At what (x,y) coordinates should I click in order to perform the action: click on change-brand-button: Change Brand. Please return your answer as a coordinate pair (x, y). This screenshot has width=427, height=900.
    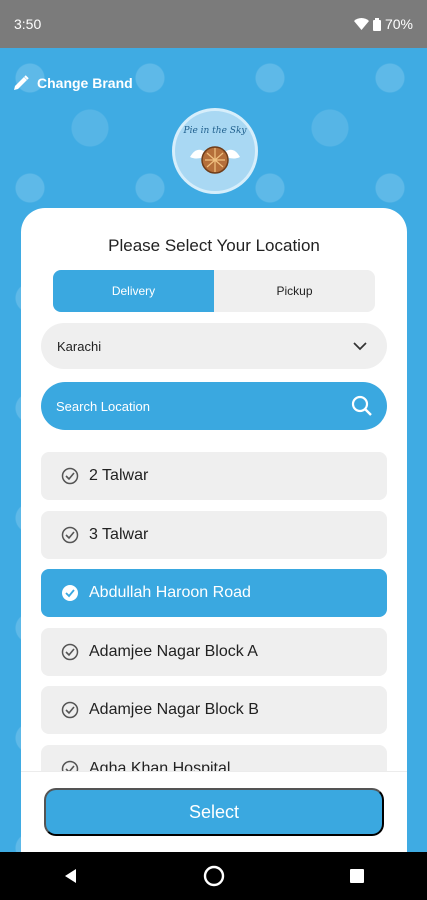
    Looking at the image, I should click on (72, 83).